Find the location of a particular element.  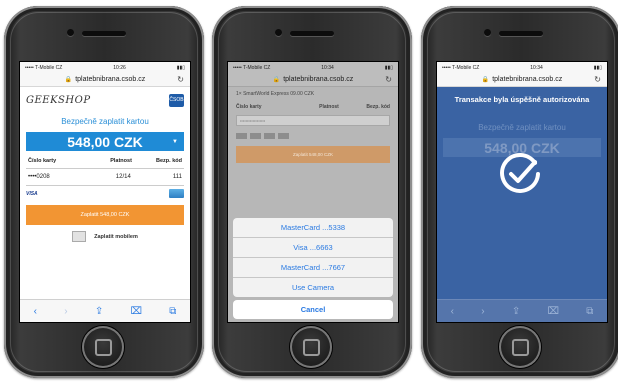

card-brand-logos: VISA is located at coordinates (105, 193).